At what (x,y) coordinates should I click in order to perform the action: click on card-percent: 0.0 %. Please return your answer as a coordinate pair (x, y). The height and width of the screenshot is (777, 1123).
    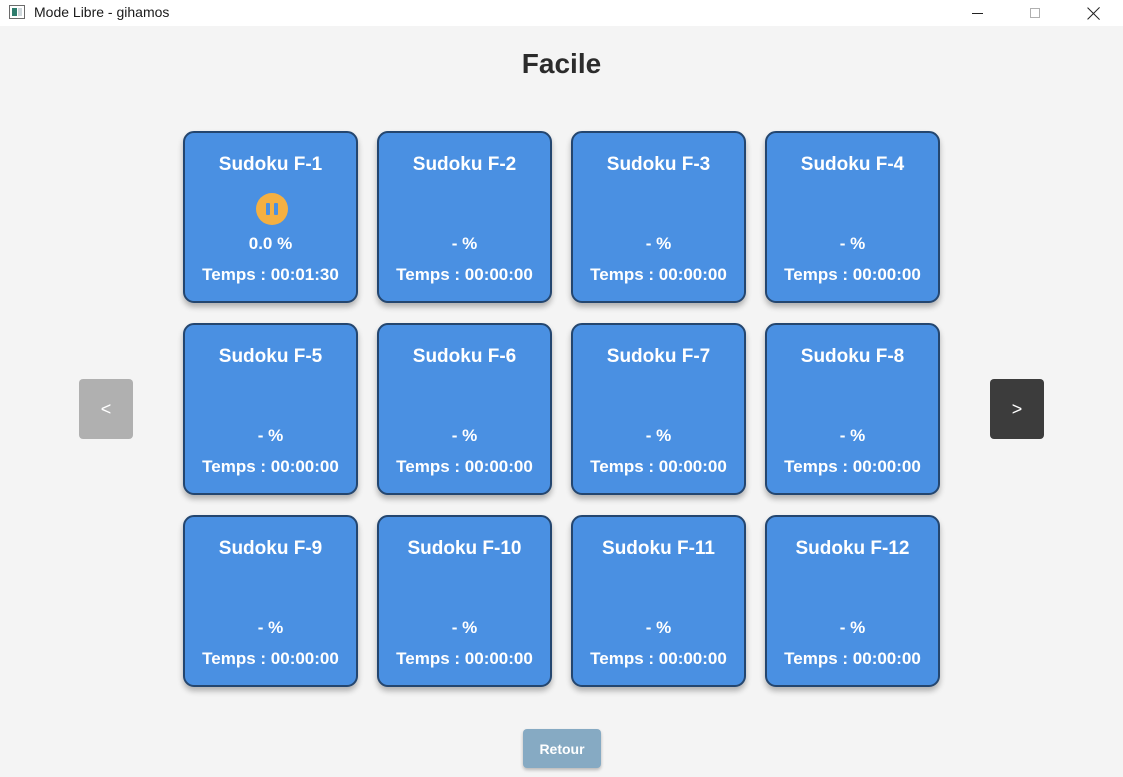
    Looking at the image, I should click on (270, 243).